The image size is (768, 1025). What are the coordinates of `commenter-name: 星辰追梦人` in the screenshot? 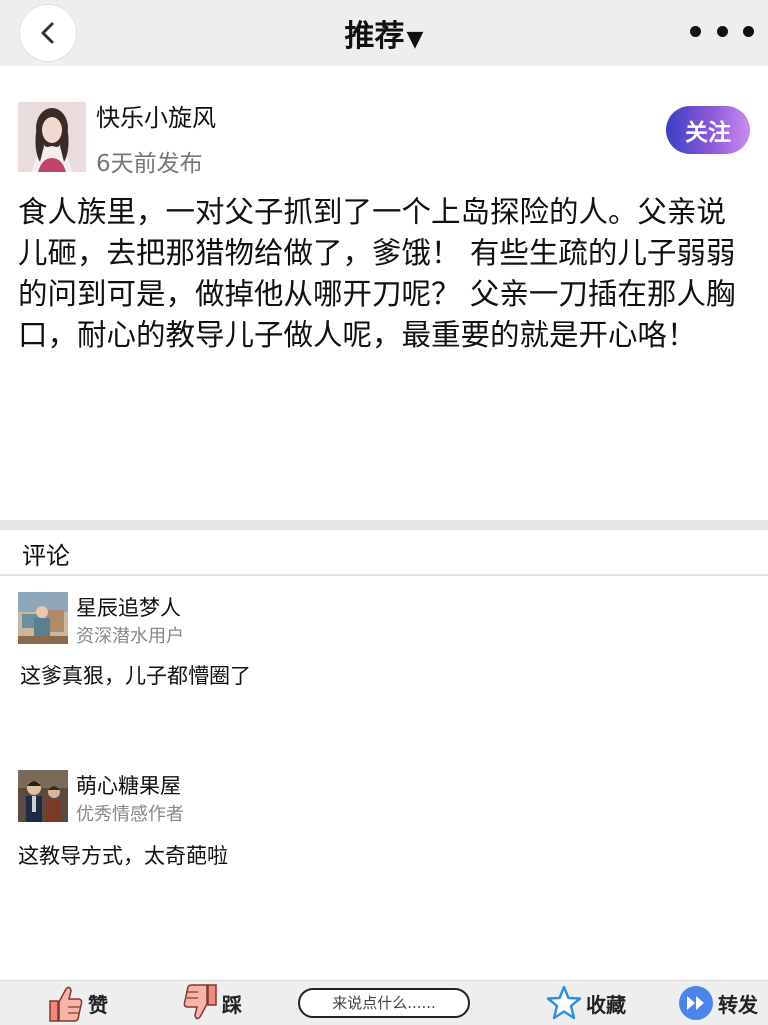 It's located at (128, 607).